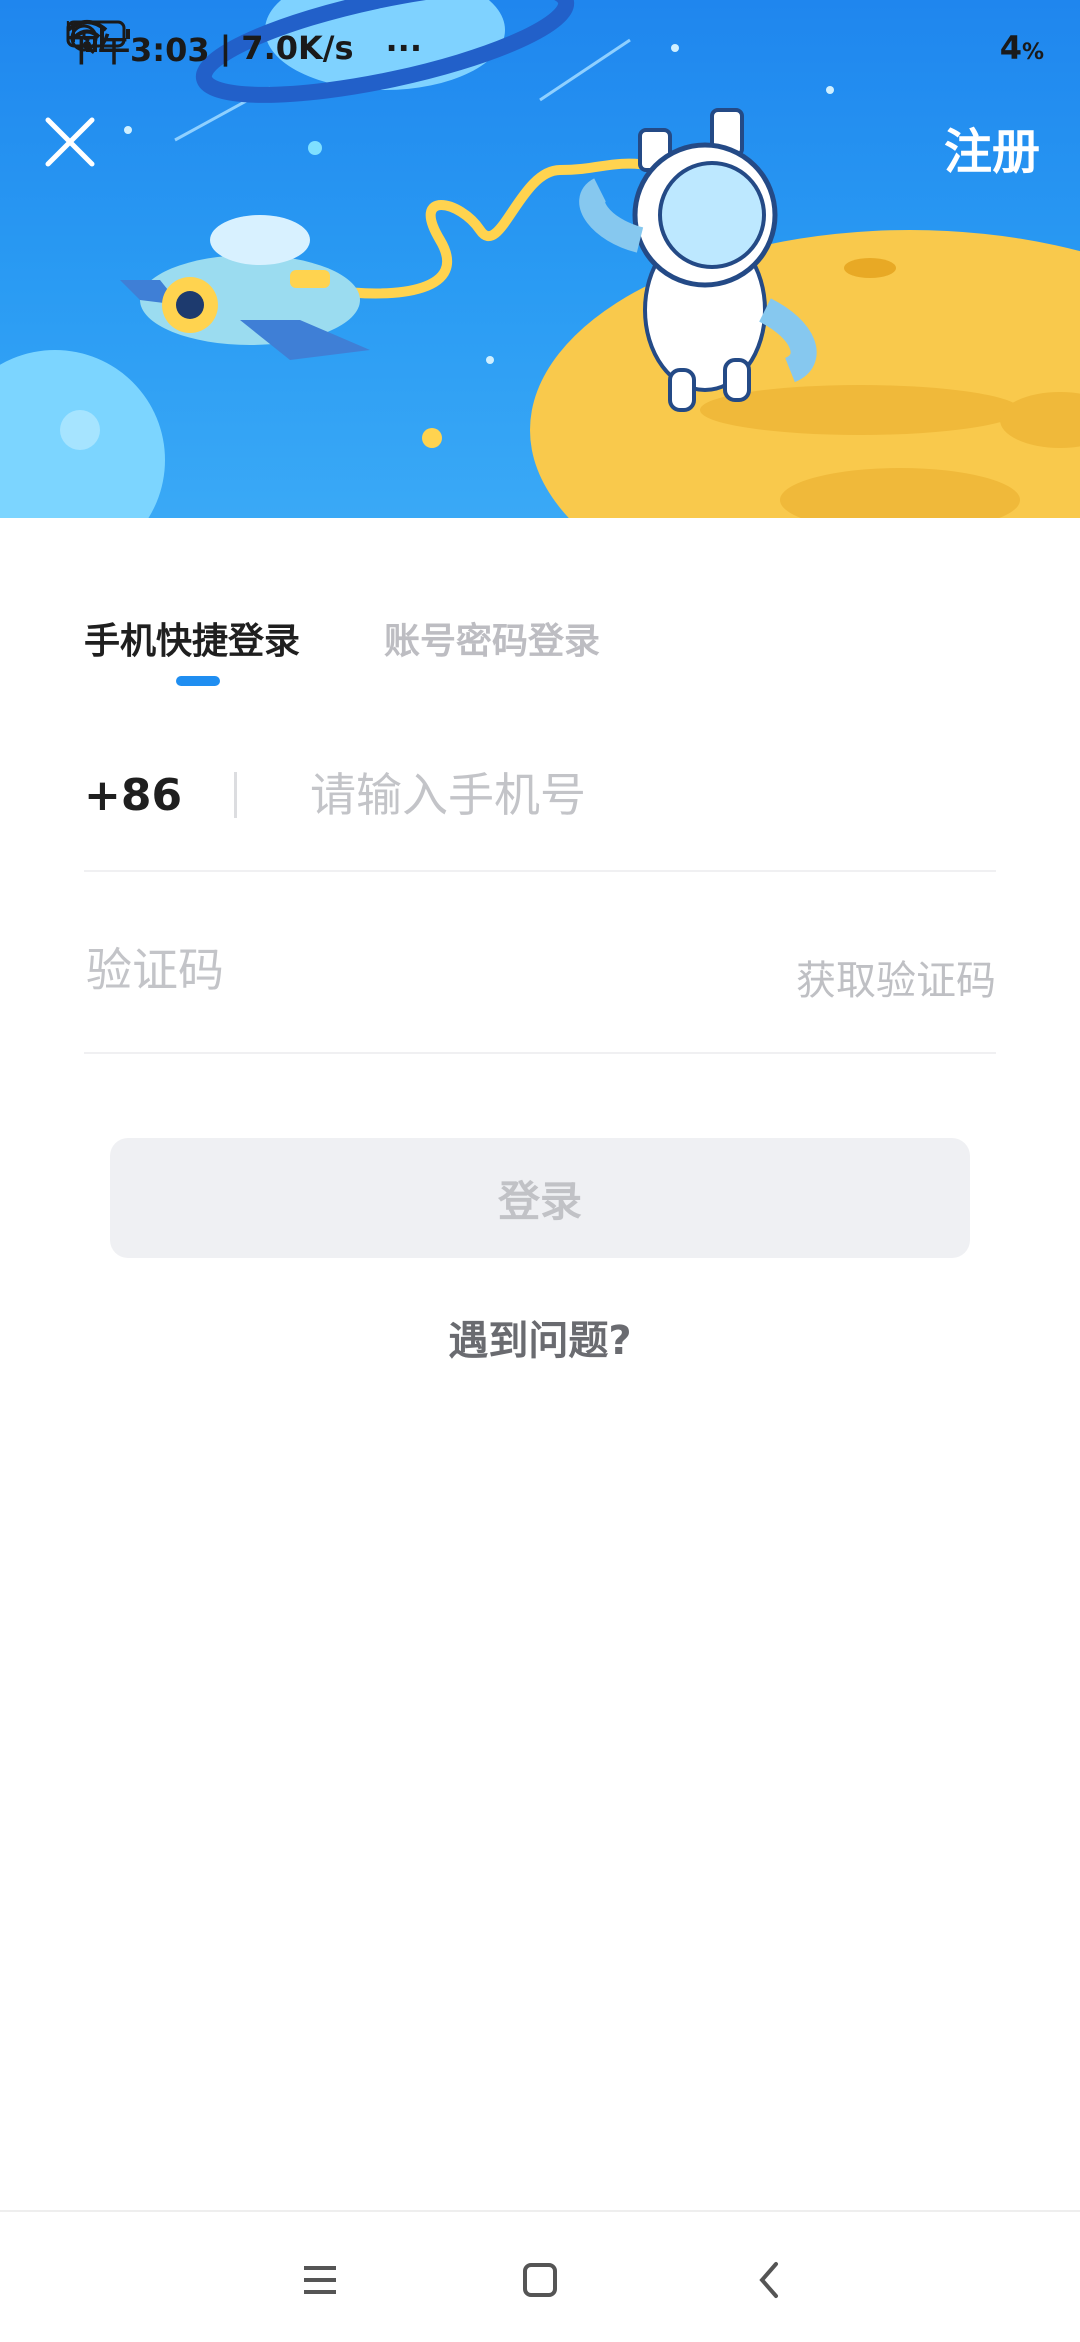 The image size is (1080, 2342). What do you see at coordinates (245, 287) in the screenshot?
I see `plane-illustration` at bounding box center [245, 287].